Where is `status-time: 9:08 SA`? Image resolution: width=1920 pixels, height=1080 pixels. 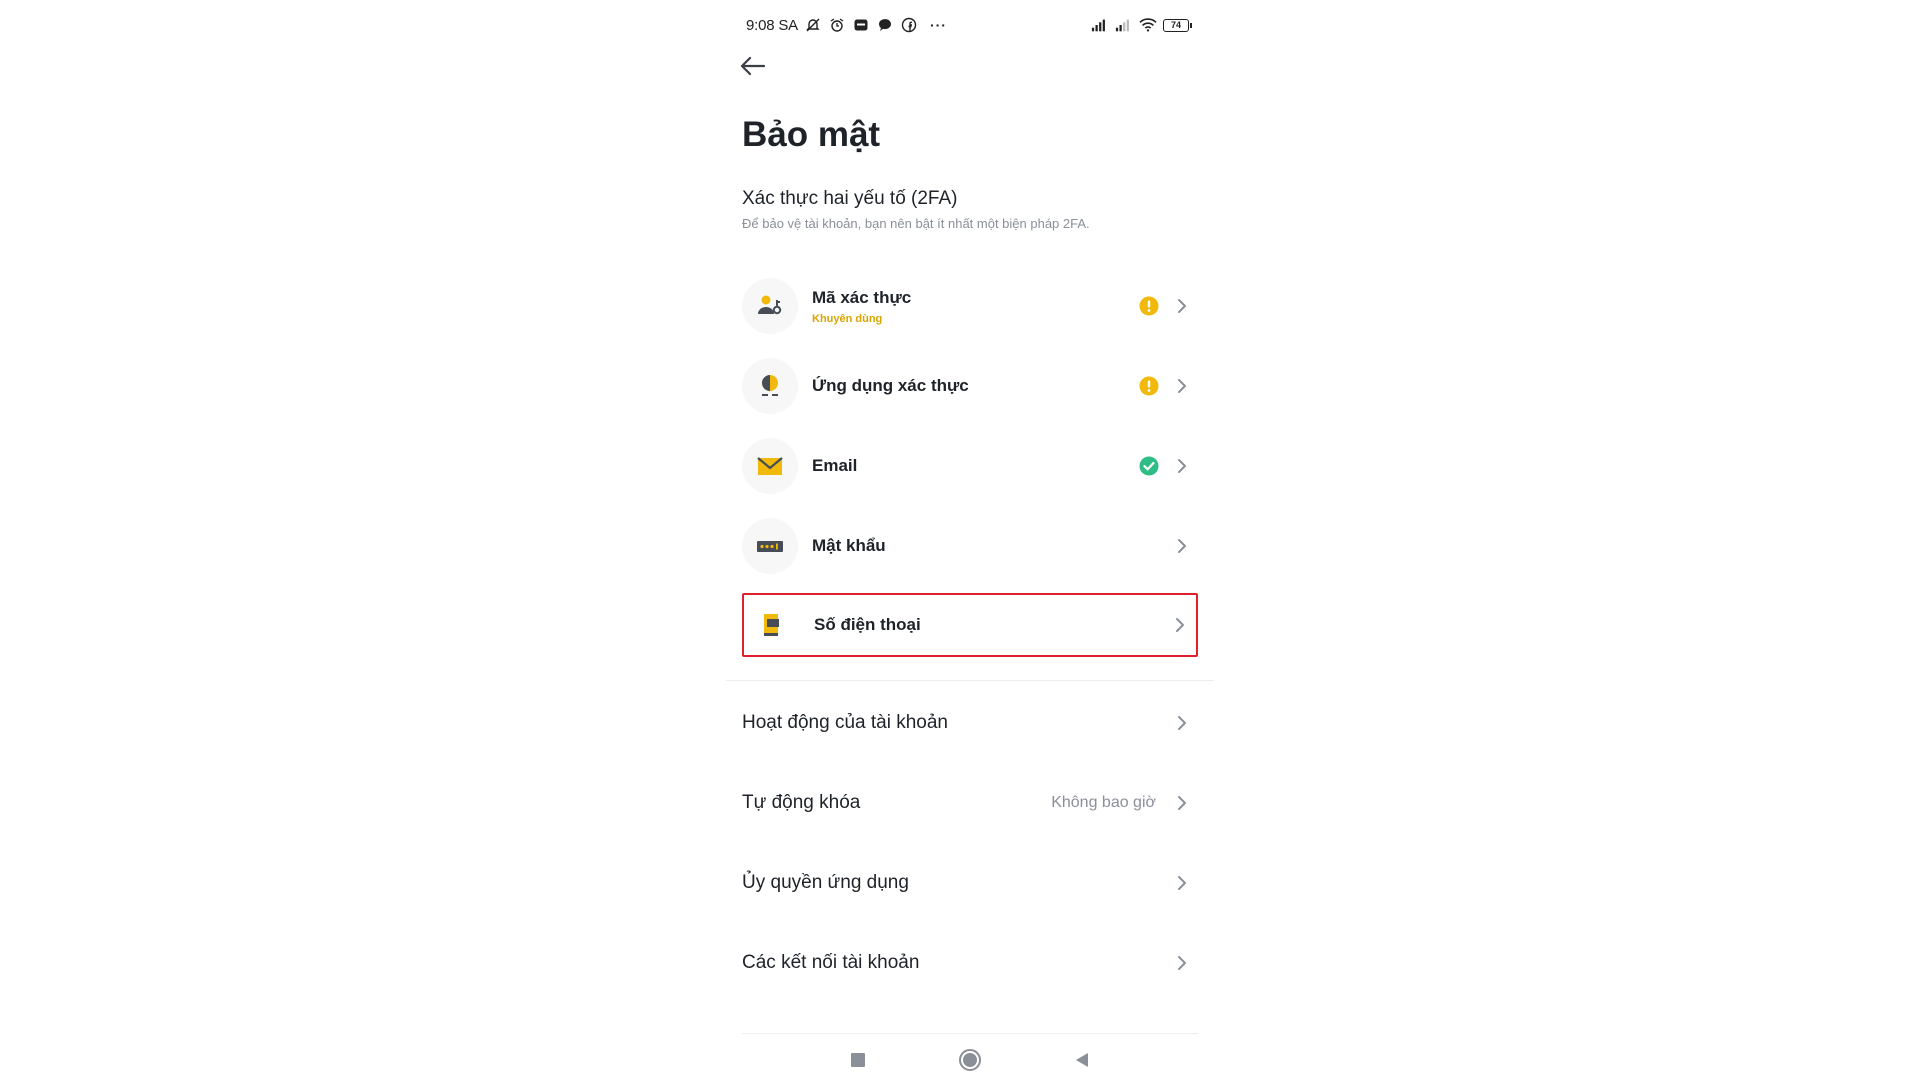
status-time: 9:08 SA is located at coordinates (772, 25).